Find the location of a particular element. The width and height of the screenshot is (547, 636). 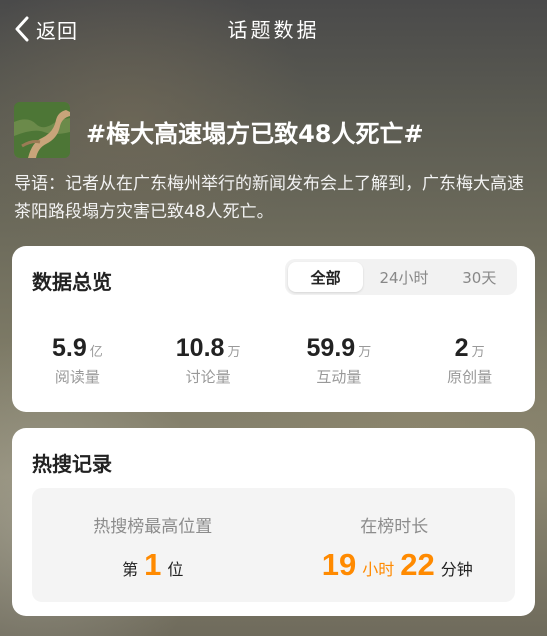

tab-30d: 30天 is located at coordinates (479, 277).